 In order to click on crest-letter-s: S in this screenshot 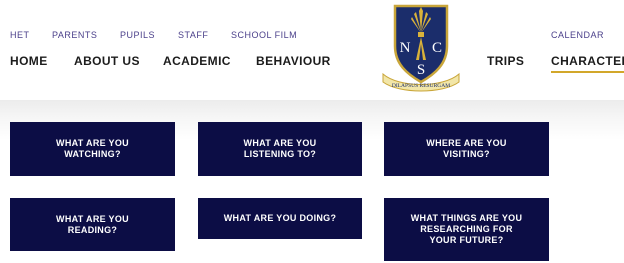, I will do `click(421, 70)`.